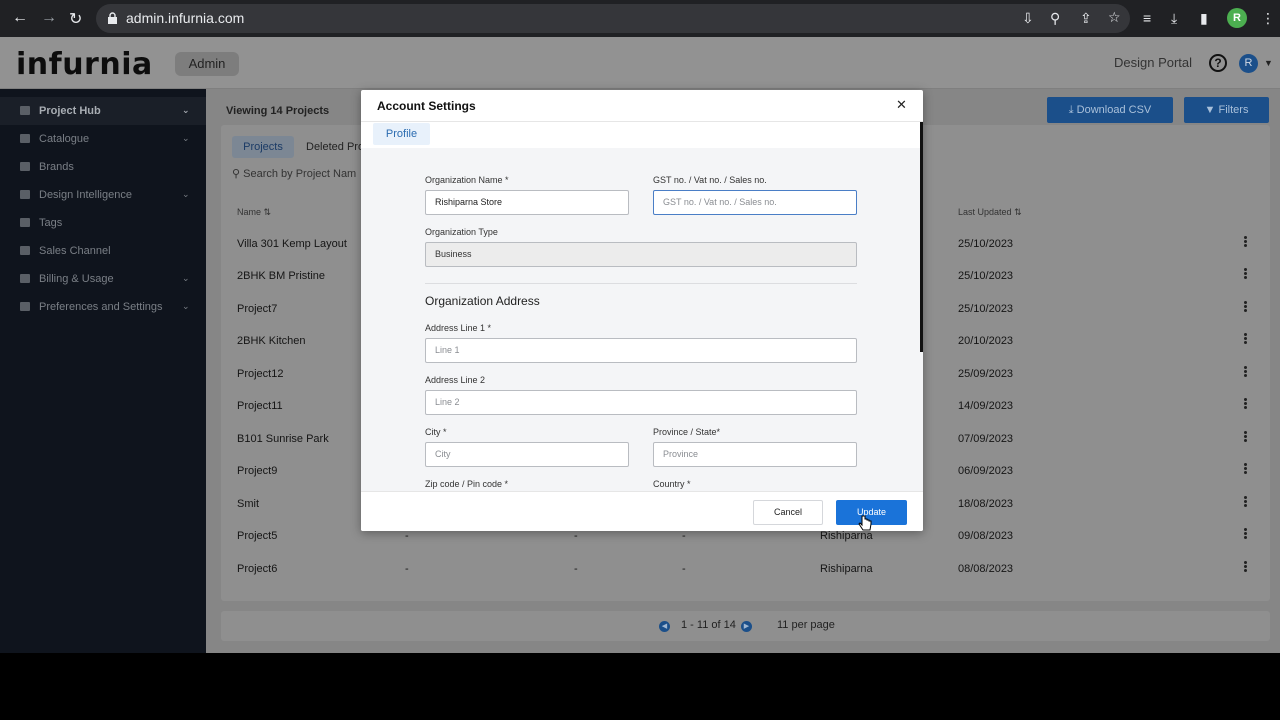 The width and height of the screenshot is (1280, 720). Describe the element at coordinates (436, 432) in the screenshot. I see `city-label: City *` at that location.